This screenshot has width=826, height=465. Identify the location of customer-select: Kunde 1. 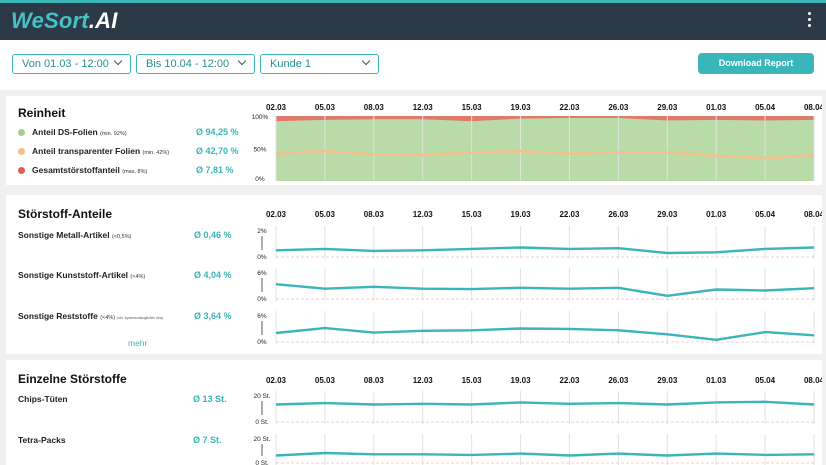
(319, 64).